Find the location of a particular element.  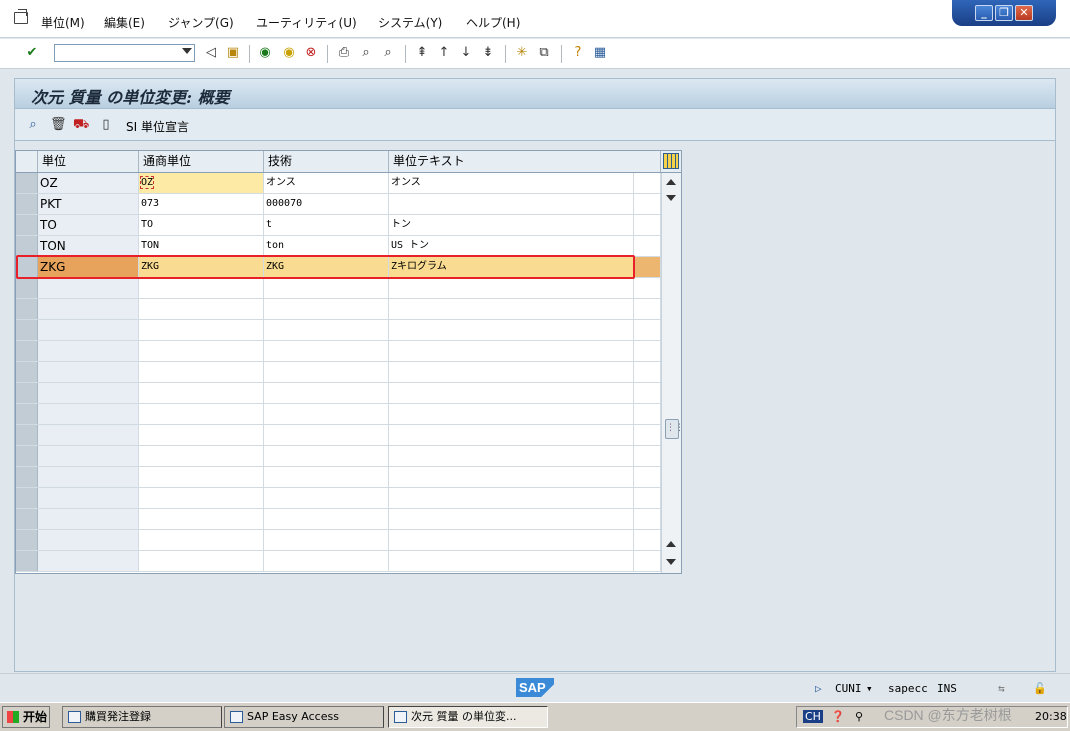

help-icon: ? is located at coordinates (578, 53).